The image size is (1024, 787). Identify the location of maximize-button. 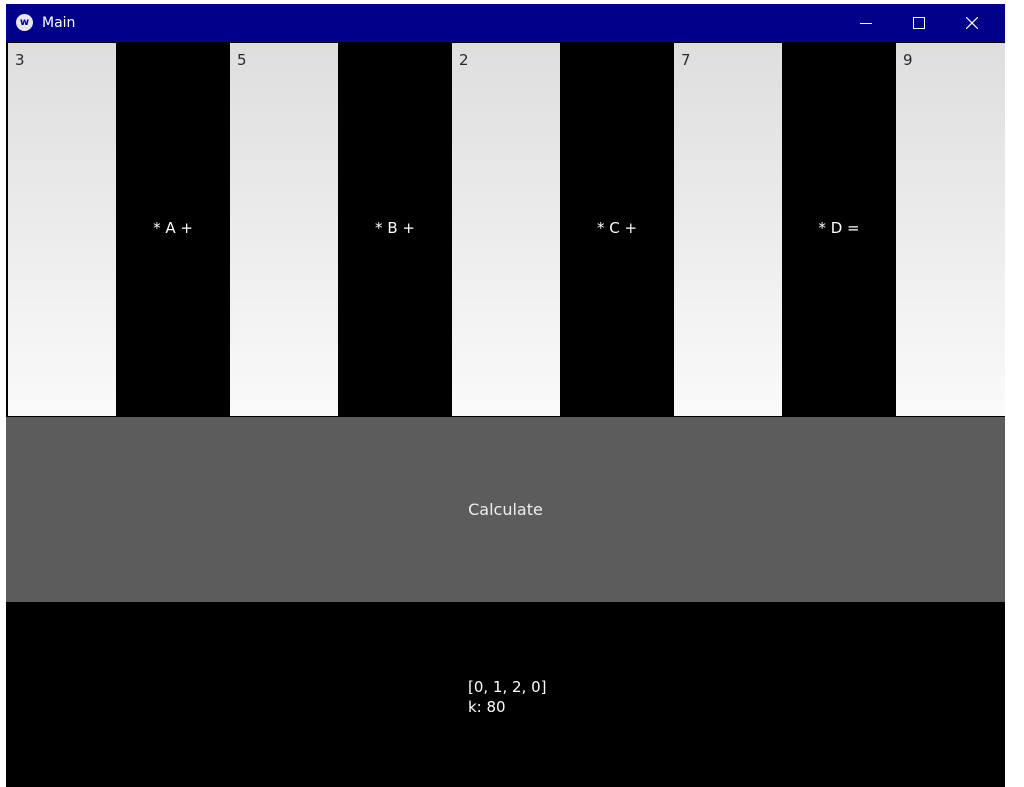
(919, 23).